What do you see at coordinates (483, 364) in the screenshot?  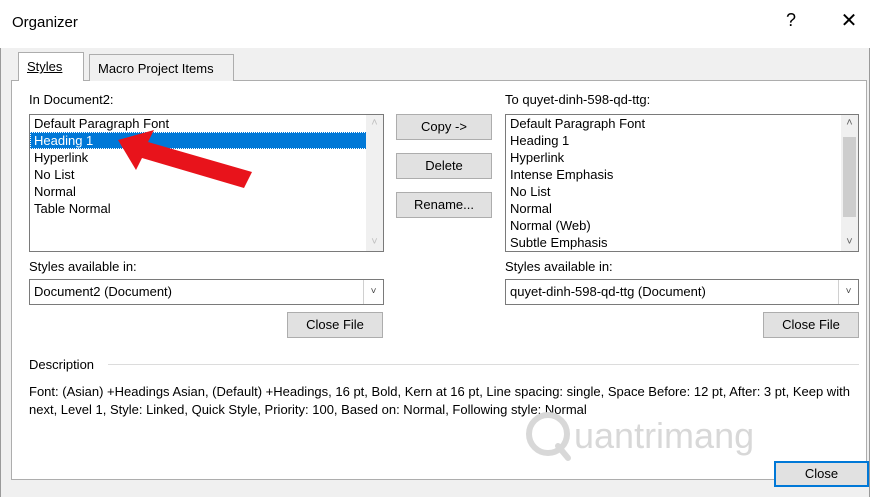 I see `description-divider` at bounding box center [483, 364].